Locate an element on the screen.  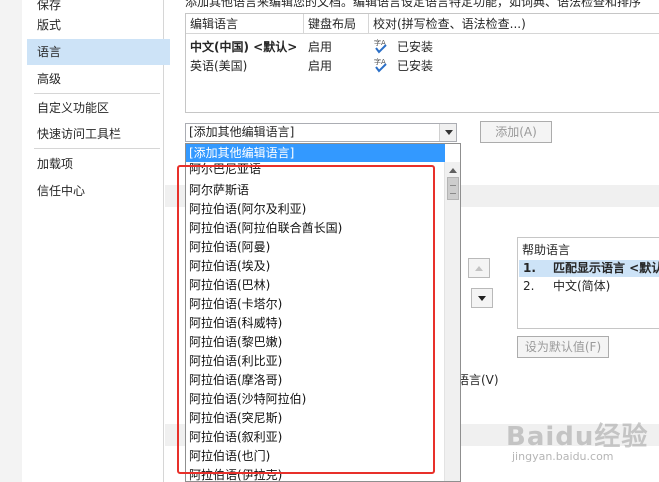
nav-item-advanced: 高级 is located at coordinates (98, 79).